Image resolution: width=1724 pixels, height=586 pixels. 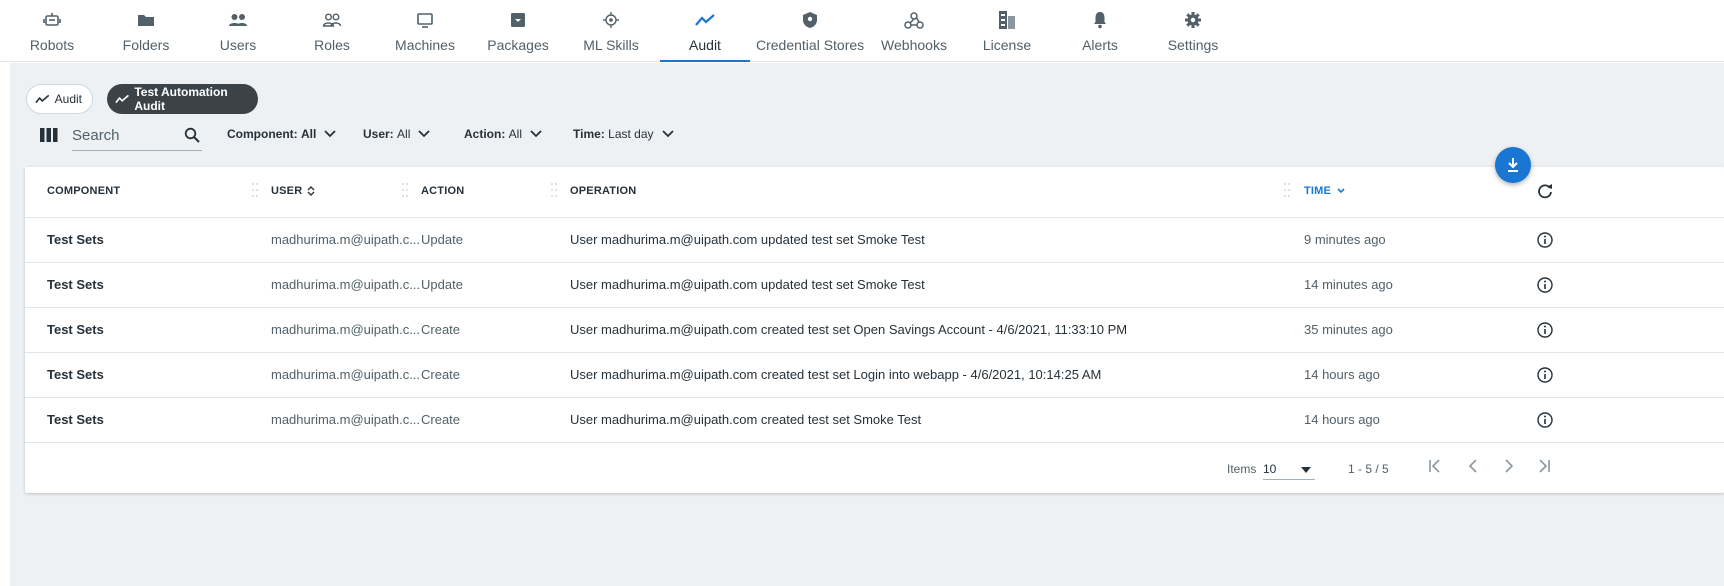 I want to click on download-icon, so click(x=1513, y=165).